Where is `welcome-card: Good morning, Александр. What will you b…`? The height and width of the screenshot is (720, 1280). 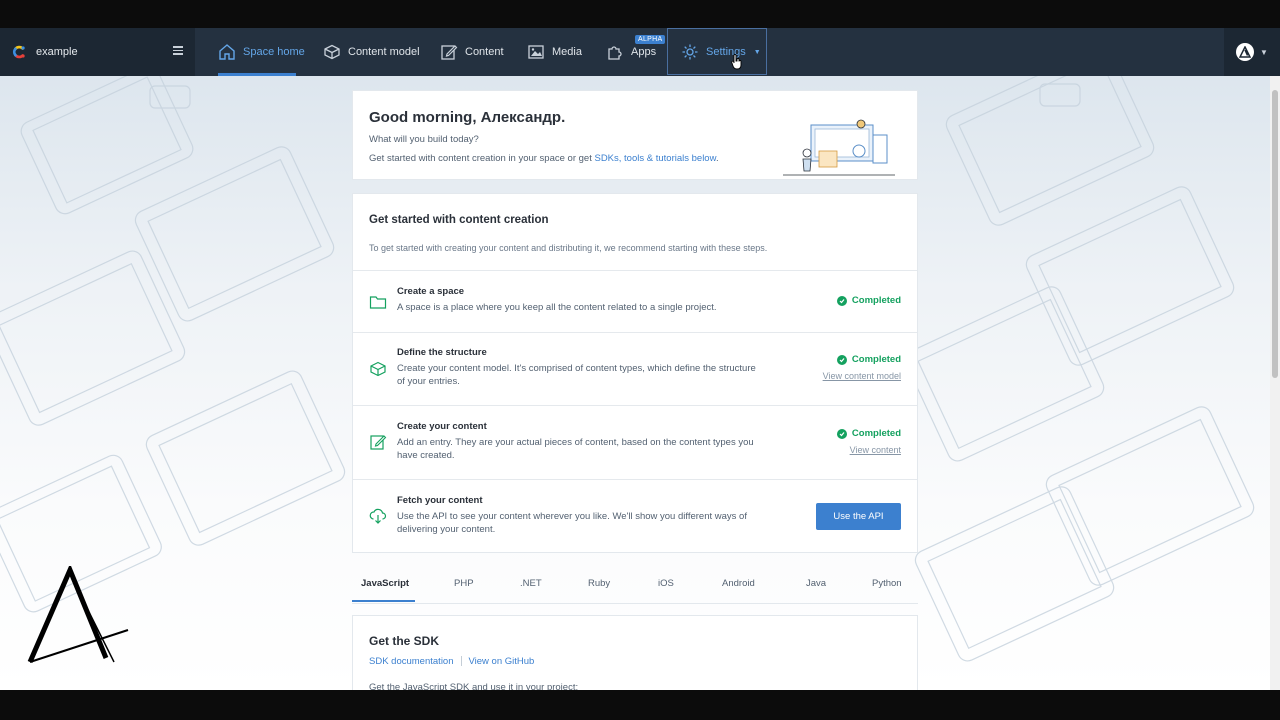 welcome-card: Good morning, Александр. What will you b… is located at coordinates (635, 135).